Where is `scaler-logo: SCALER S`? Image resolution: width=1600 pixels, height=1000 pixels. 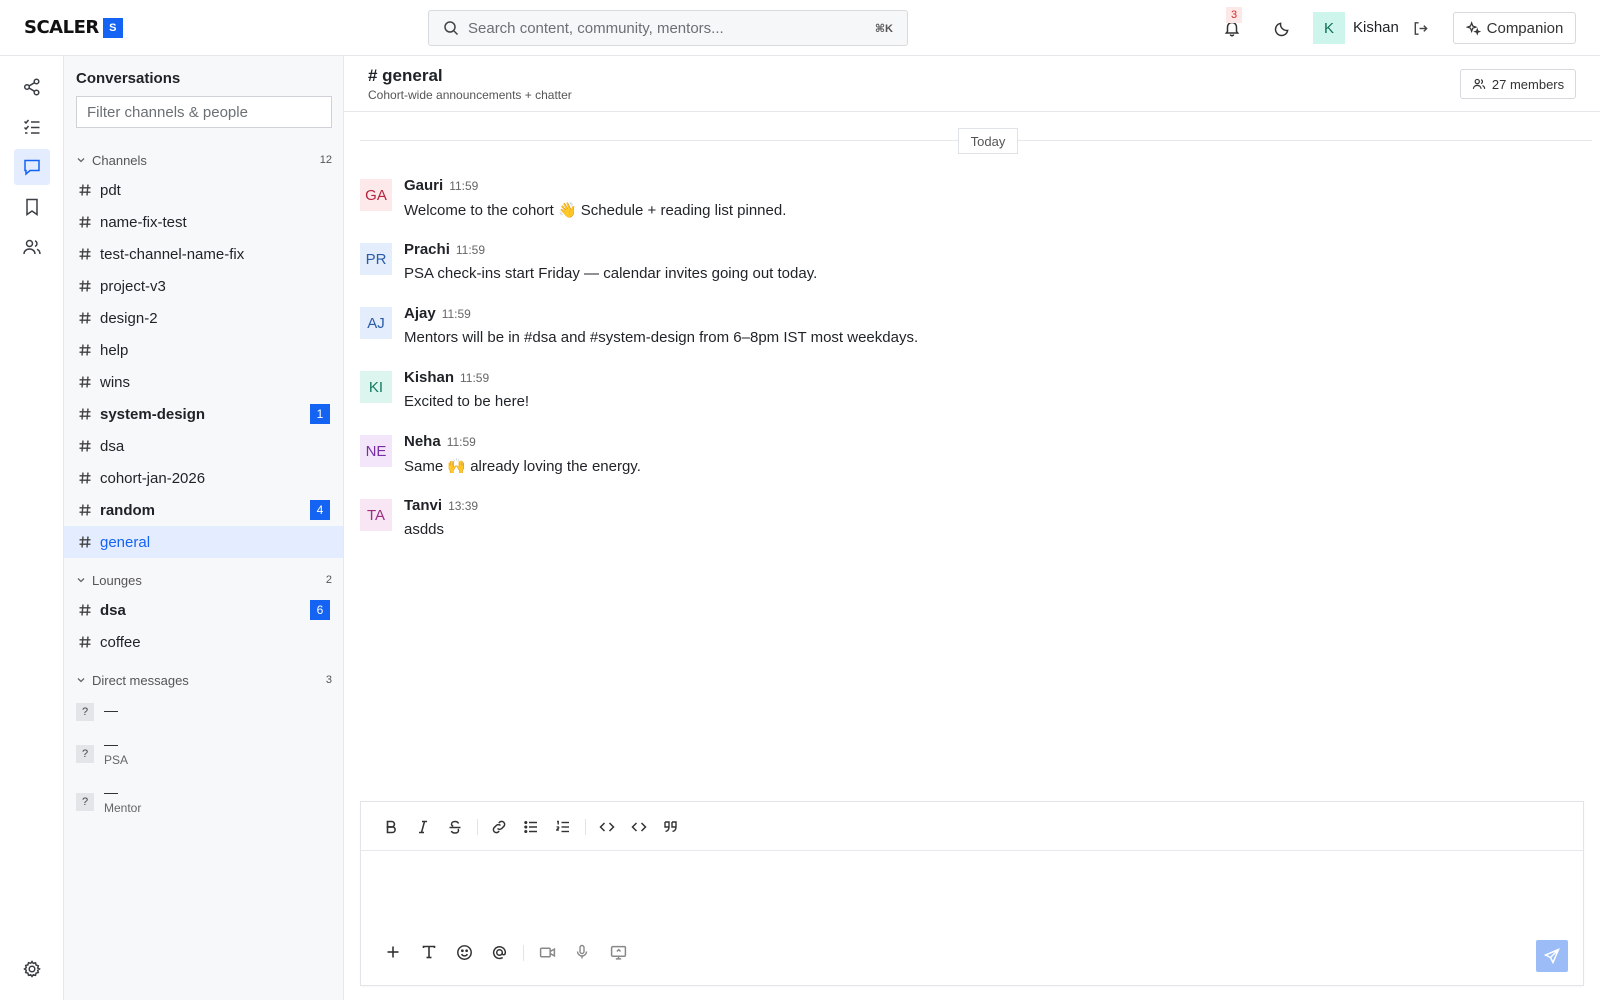
scaler-logo: SCALER S is located at coordinates (73, 27).